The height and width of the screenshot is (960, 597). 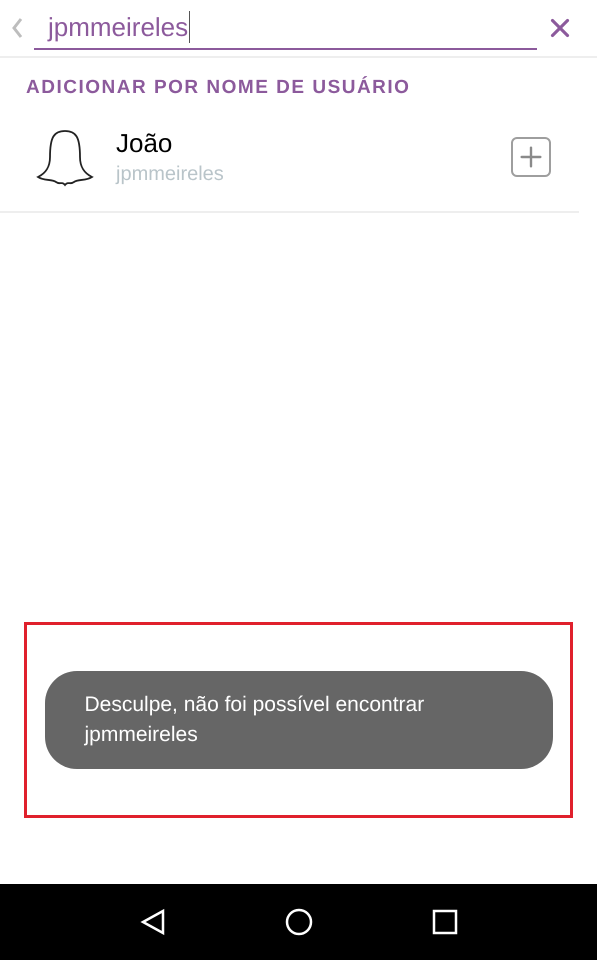 What do you see at coordinates (145, 143) in the screenshot?
I see `user-name: João` at bounding box center [145, 143].